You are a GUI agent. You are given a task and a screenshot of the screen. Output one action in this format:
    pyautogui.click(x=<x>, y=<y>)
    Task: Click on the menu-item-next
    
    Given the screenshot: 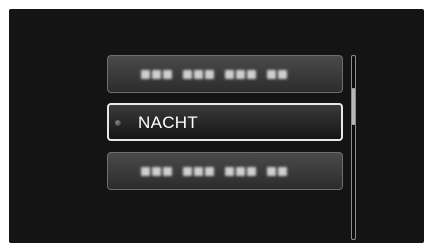 What is the action you would take?
    pyautogui.click(x=225, y=171)
    